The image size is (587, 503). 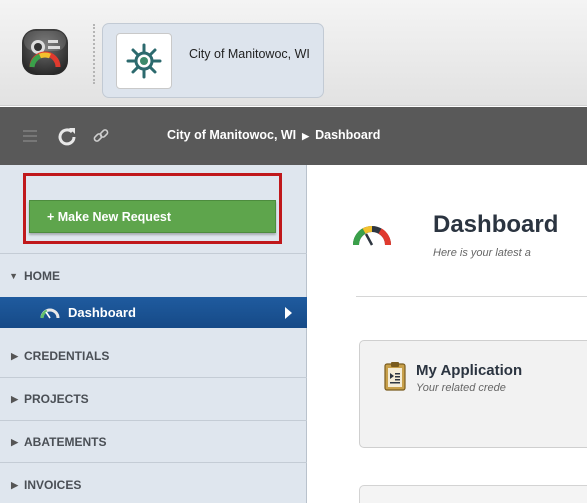 I want to click on toolbar: City of Manitowoc, WI ▶ Dashboard, so click(x=293, y=136).